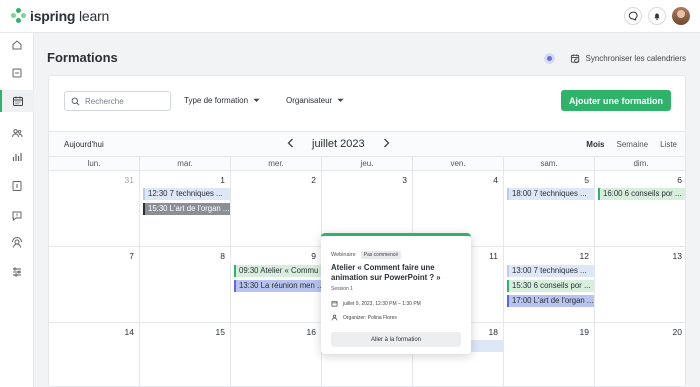  I want to click on day-cell: 20, so click(640, 354).